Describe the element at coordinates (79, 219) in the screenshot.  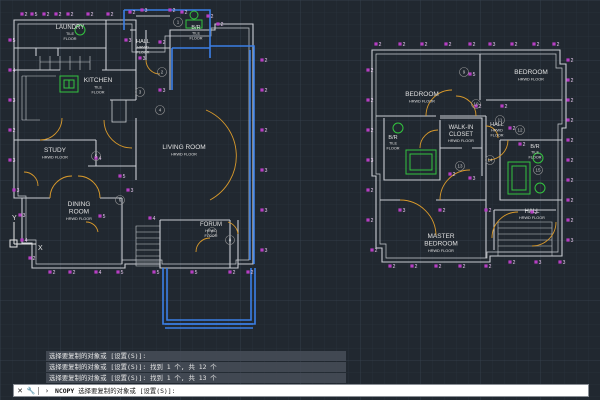
I see `room-floor-dining: HRWD FLOOR` at that location.